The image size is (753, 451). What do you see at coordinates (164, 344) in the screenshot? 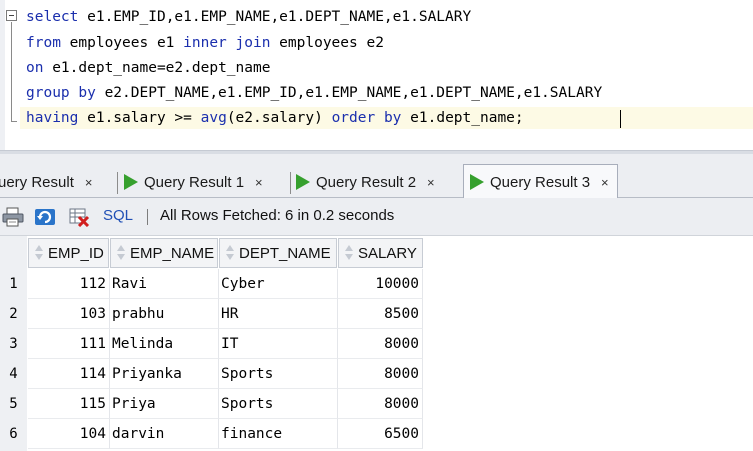
I see `emp-name-cell: Melinda` at bounding box center [164, 344].